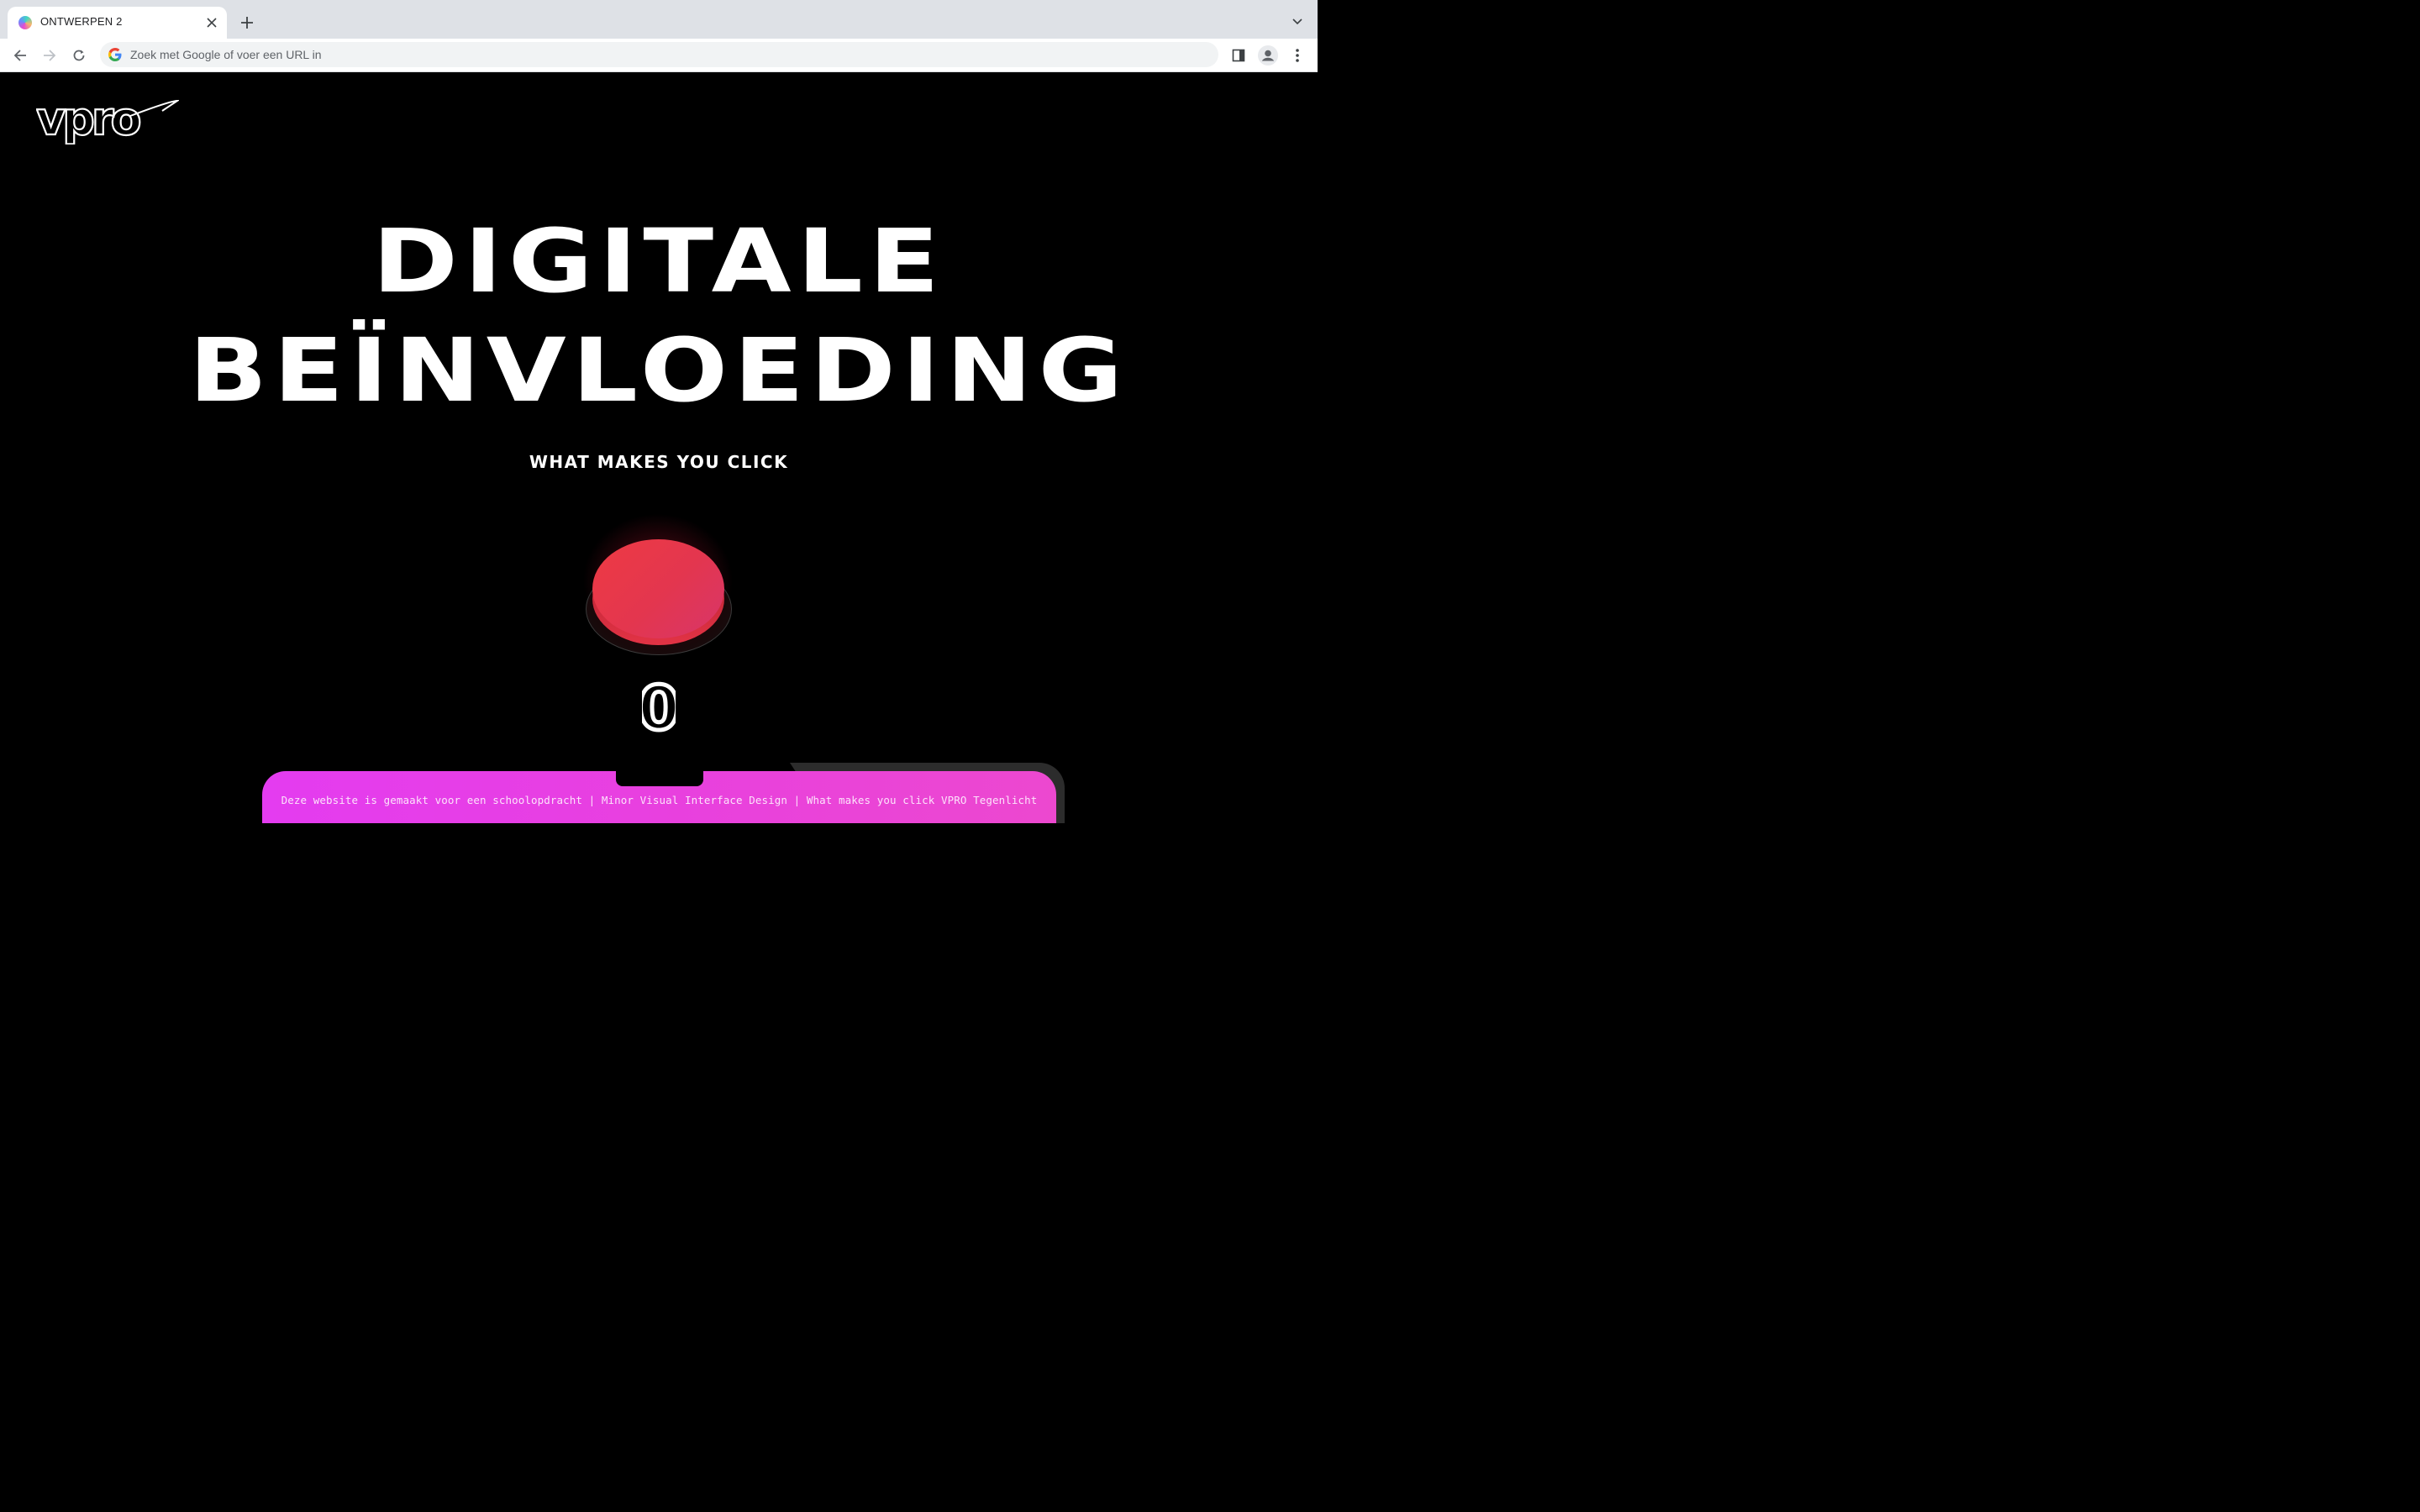 This screenshot has width=2420, height=1512. I want to click on headline-line-1: DIGITALE, so click(658, 261).